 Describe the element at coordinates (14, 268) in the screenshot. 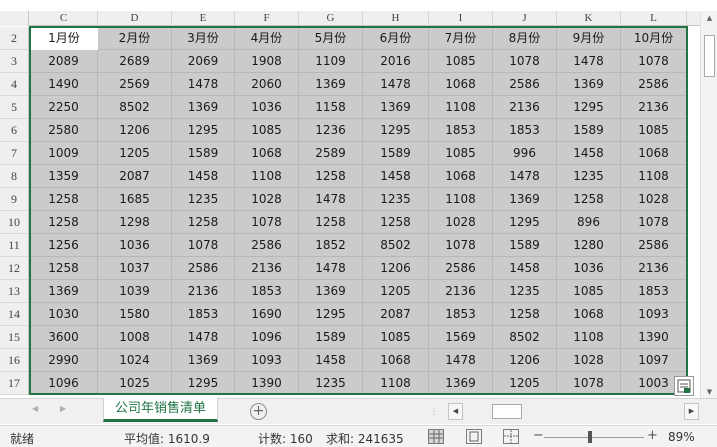

I see `row-header: 12` at that location.